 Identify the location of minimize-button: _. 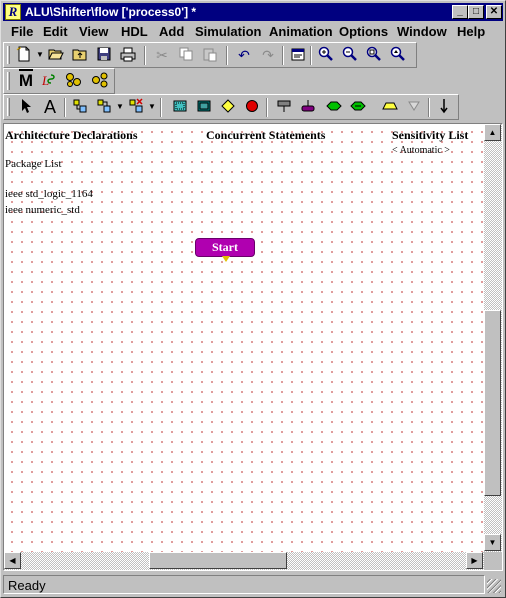
(460, 12).